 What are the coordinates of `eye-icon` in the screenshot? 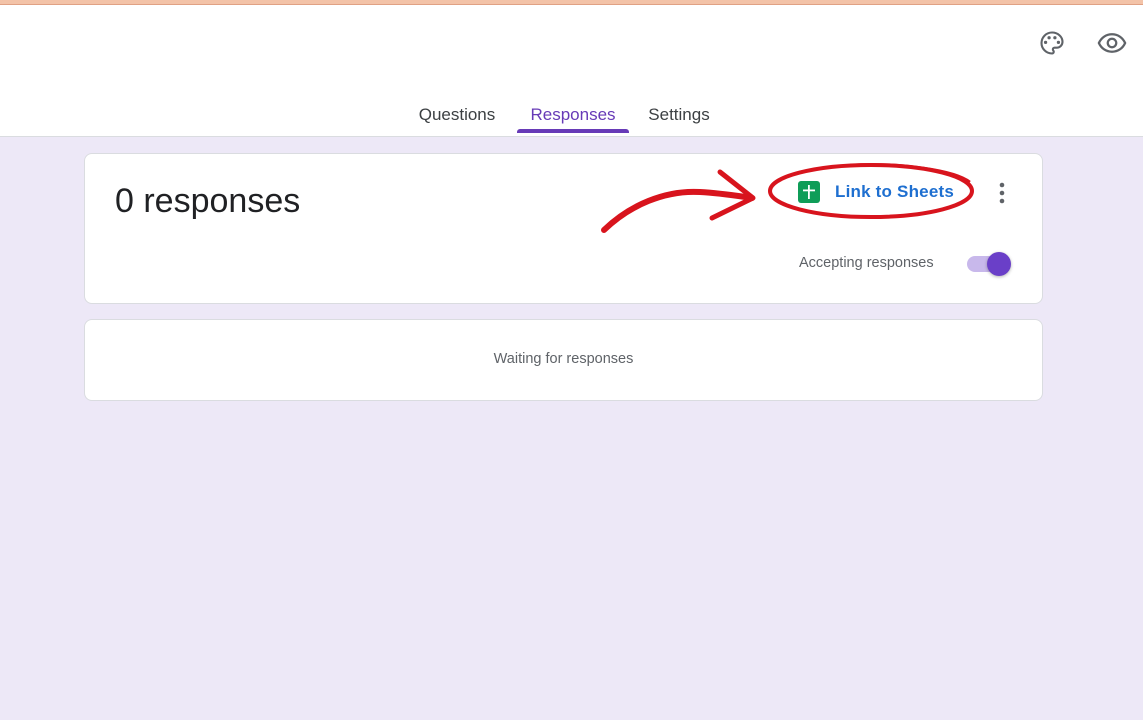 It's located at (1112, 43).